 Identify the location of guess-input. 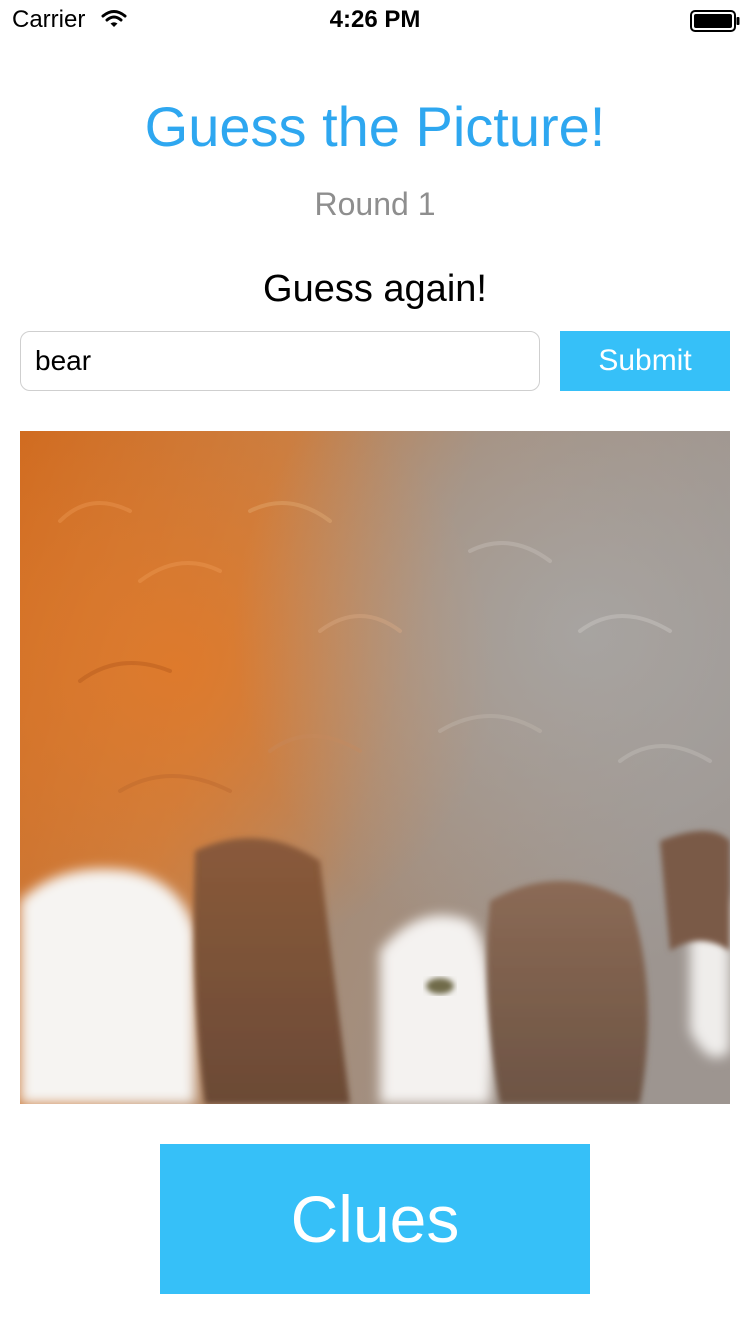
(280, 361).